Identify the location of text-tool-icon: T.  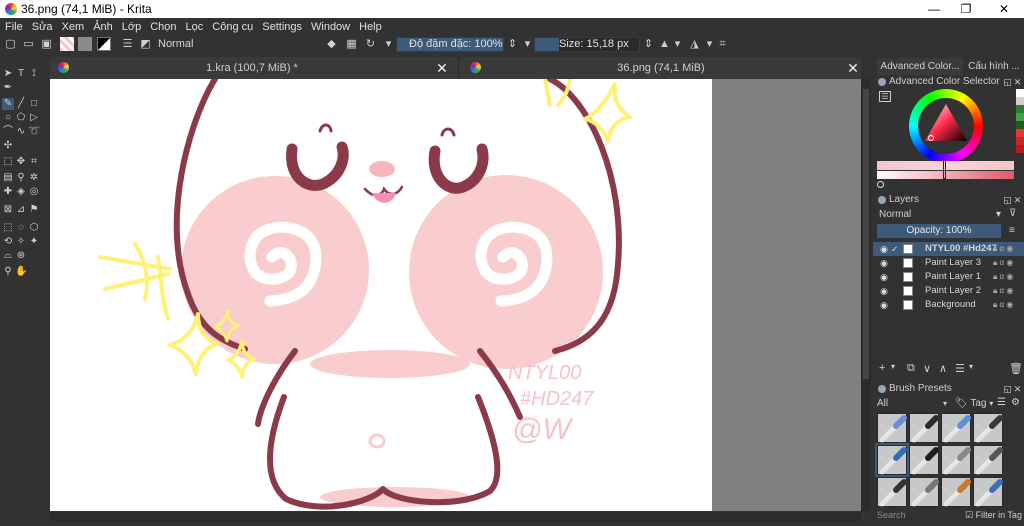
(21, 74).